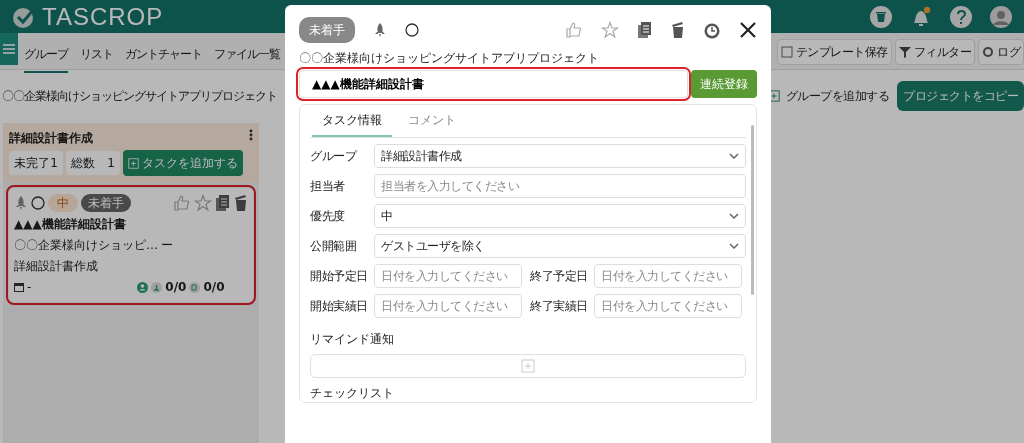 The height and width of the screenshot is (443, 1024). Describe the element at coordinates (1001, 52) in the screenshot. I see `toolbar-button: ログ` at that location.